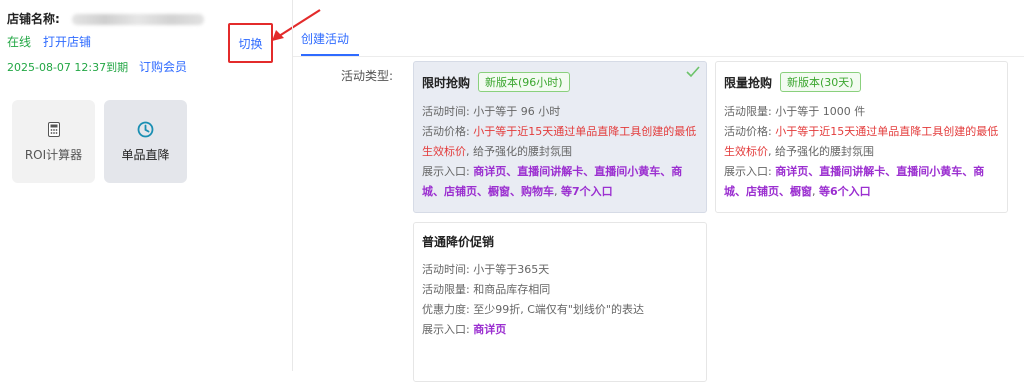 This screenshot has height=382, width=1024. Describe the element at coordinates (68, 67) in the screenshot. I see `expire-date: 2025-08-07 12:37到期` at that location.